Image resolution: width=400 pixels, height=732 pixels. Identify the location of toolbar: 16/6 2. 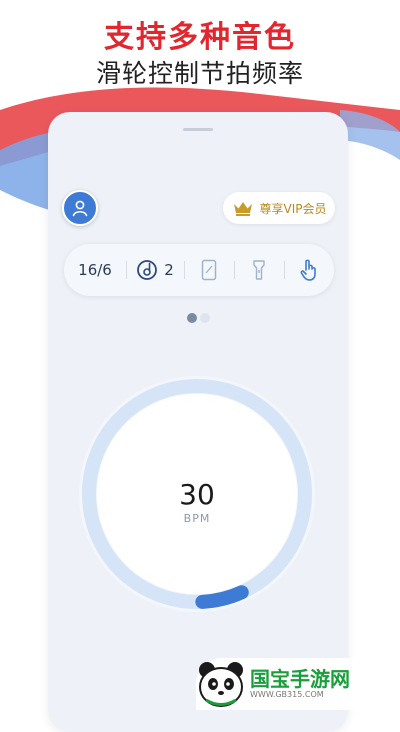
(199, 270).